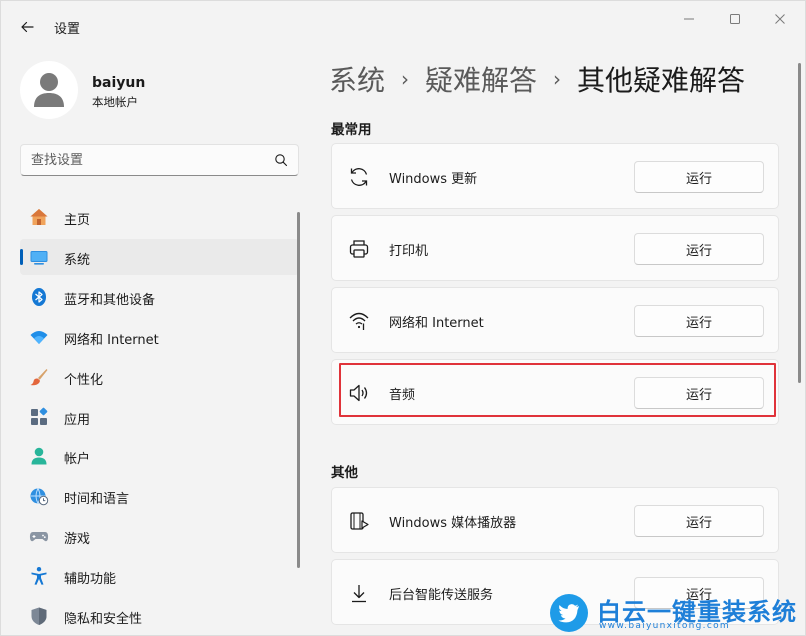  What do you see at coordinates (159, 297) in the screenshot?
I see `sidebar-item-bluetooth: 蓝牙和其他设备` at bounding box center [159, 297].